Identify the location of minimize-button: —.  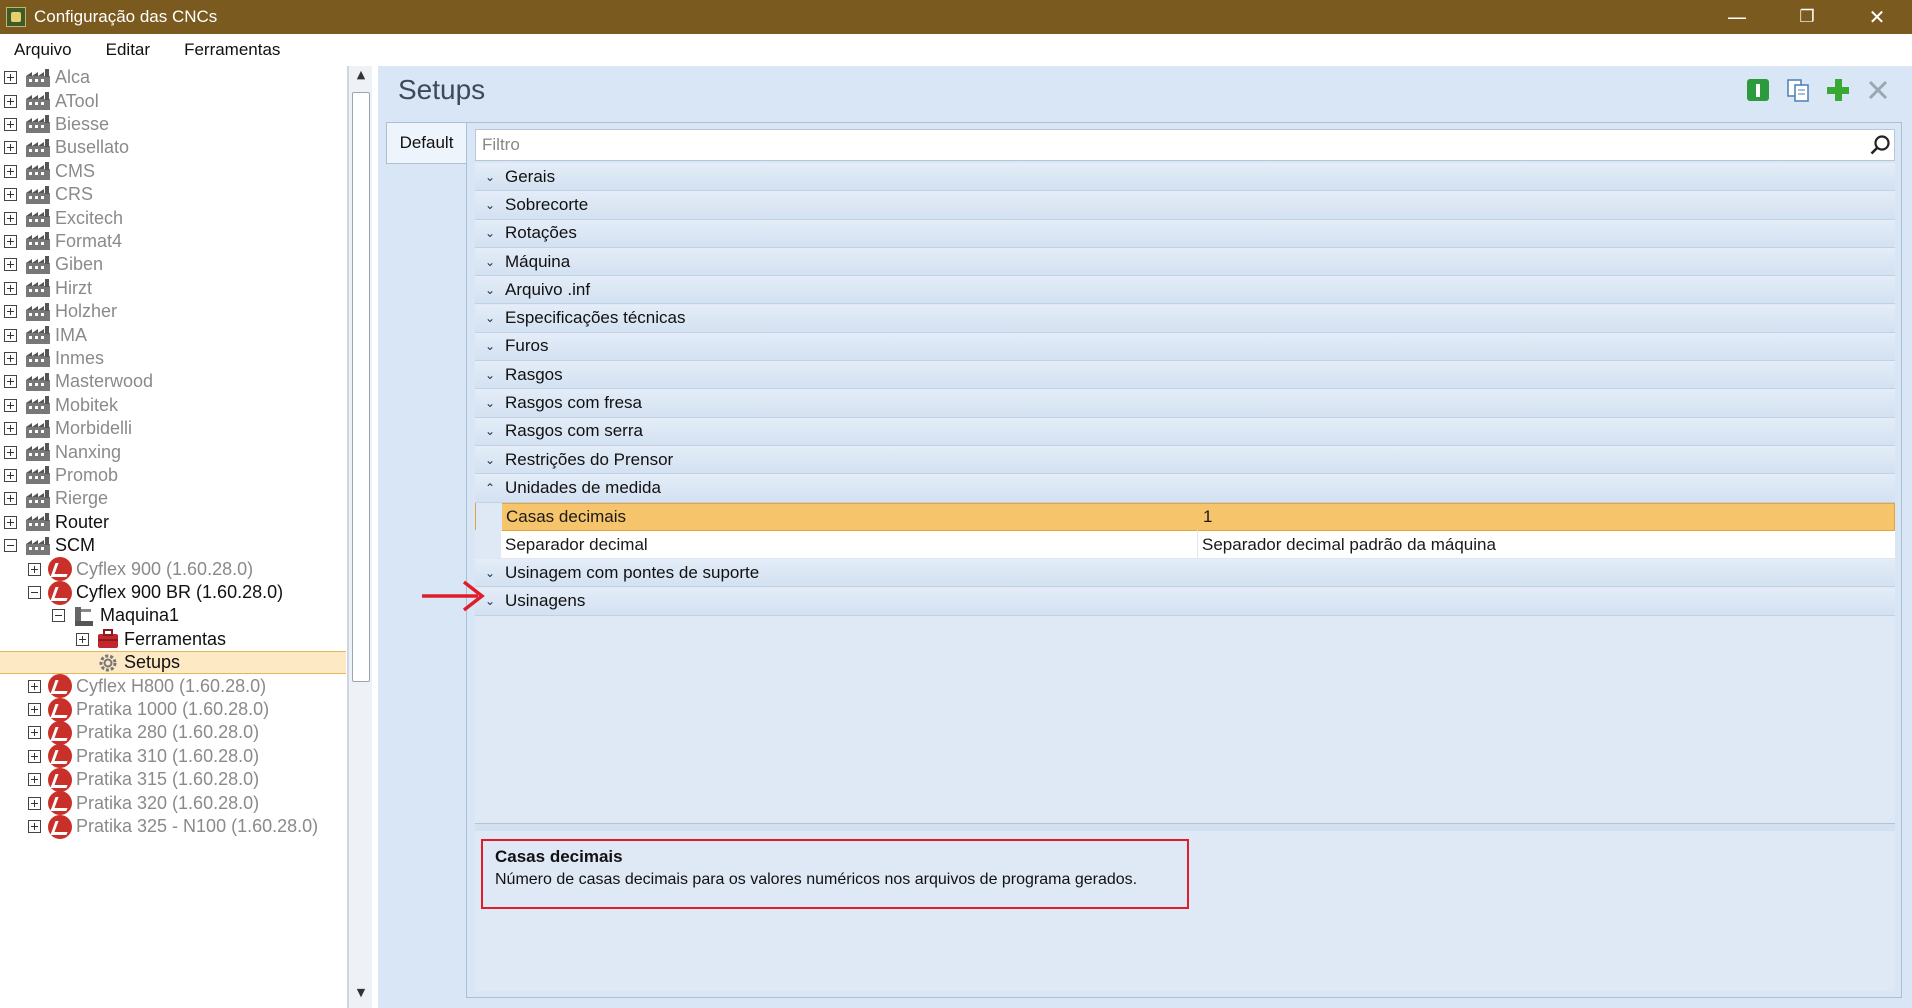
(1737, 17).